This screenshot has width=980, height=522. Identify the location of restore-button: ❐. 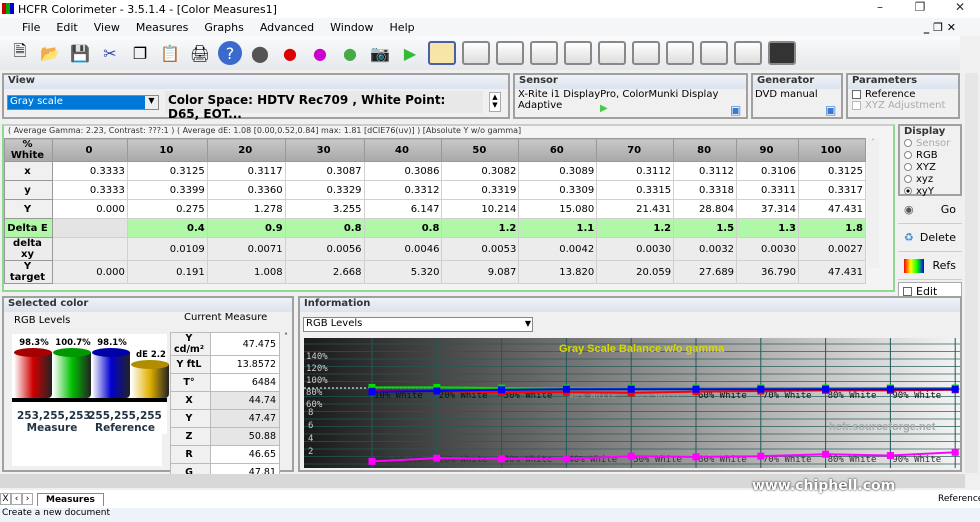
(920, 9).